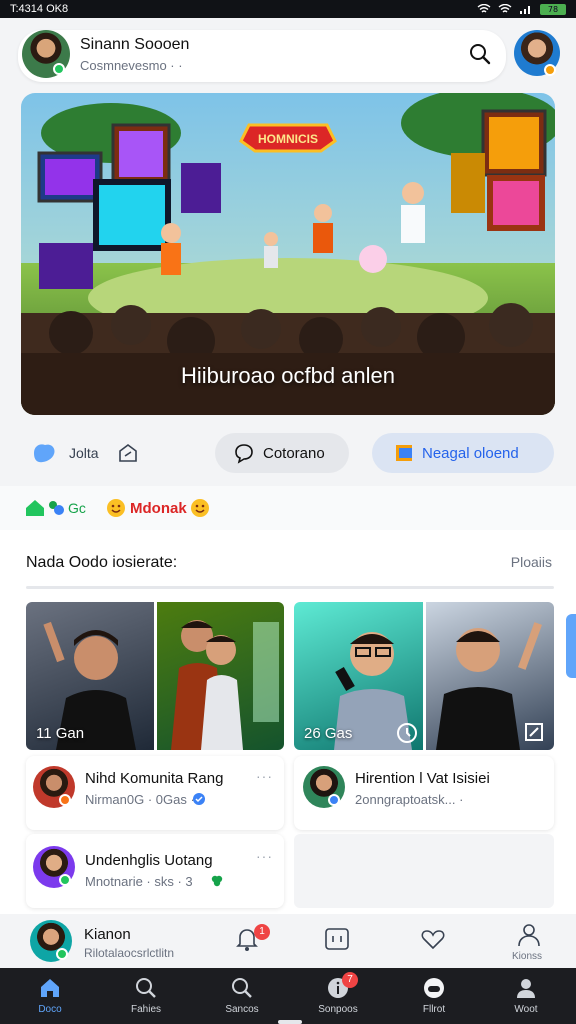 The height and width of the screenshot is (1024, 576). I want to click on user-status-icon, so click(62, 954).